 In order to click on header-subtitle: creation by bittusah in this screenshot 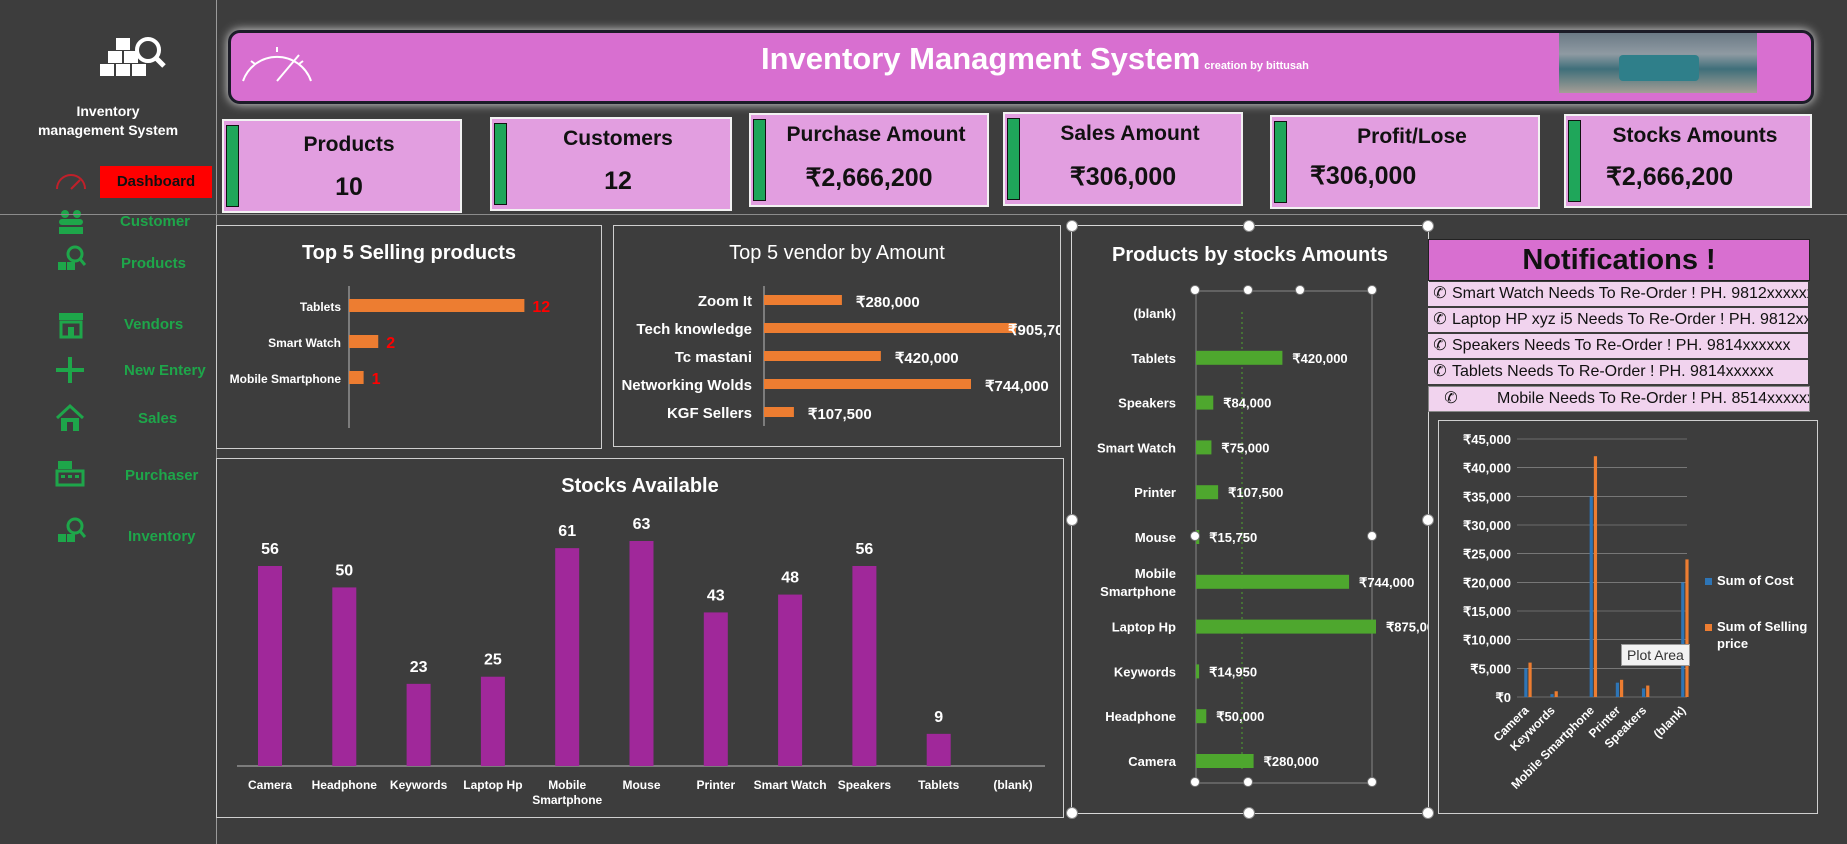, I will do `click(1256, 66)`.